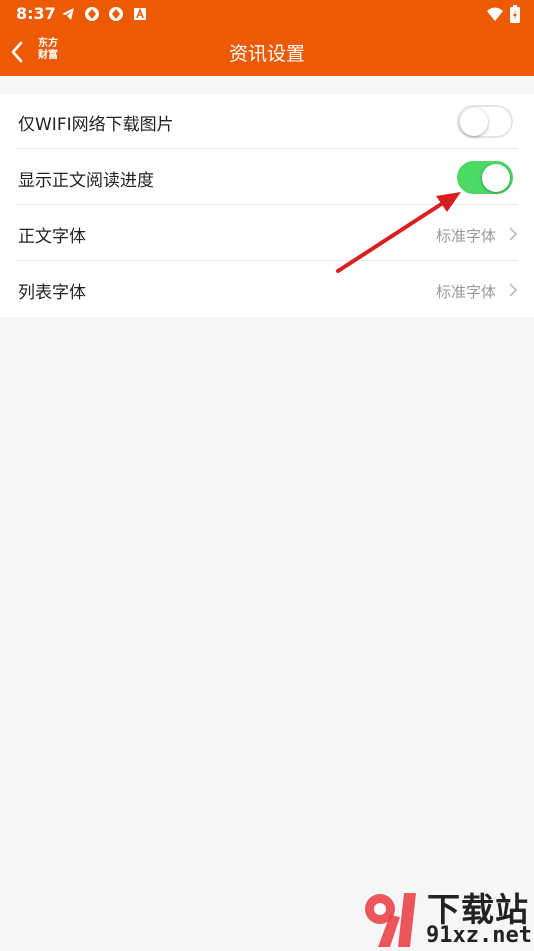 This screenshot has width=534, height=951. Describe the element at coordinates (515, 16) in the screenshot. I see `battery-icon` at that location.